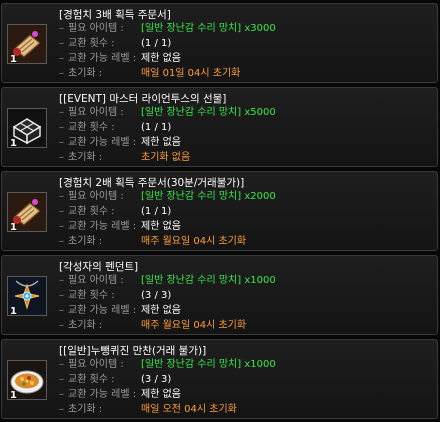 The height and width of the screenshot is (422, 440). I want to click on item-title: [각성자의 펜던트], so click(99, 267).